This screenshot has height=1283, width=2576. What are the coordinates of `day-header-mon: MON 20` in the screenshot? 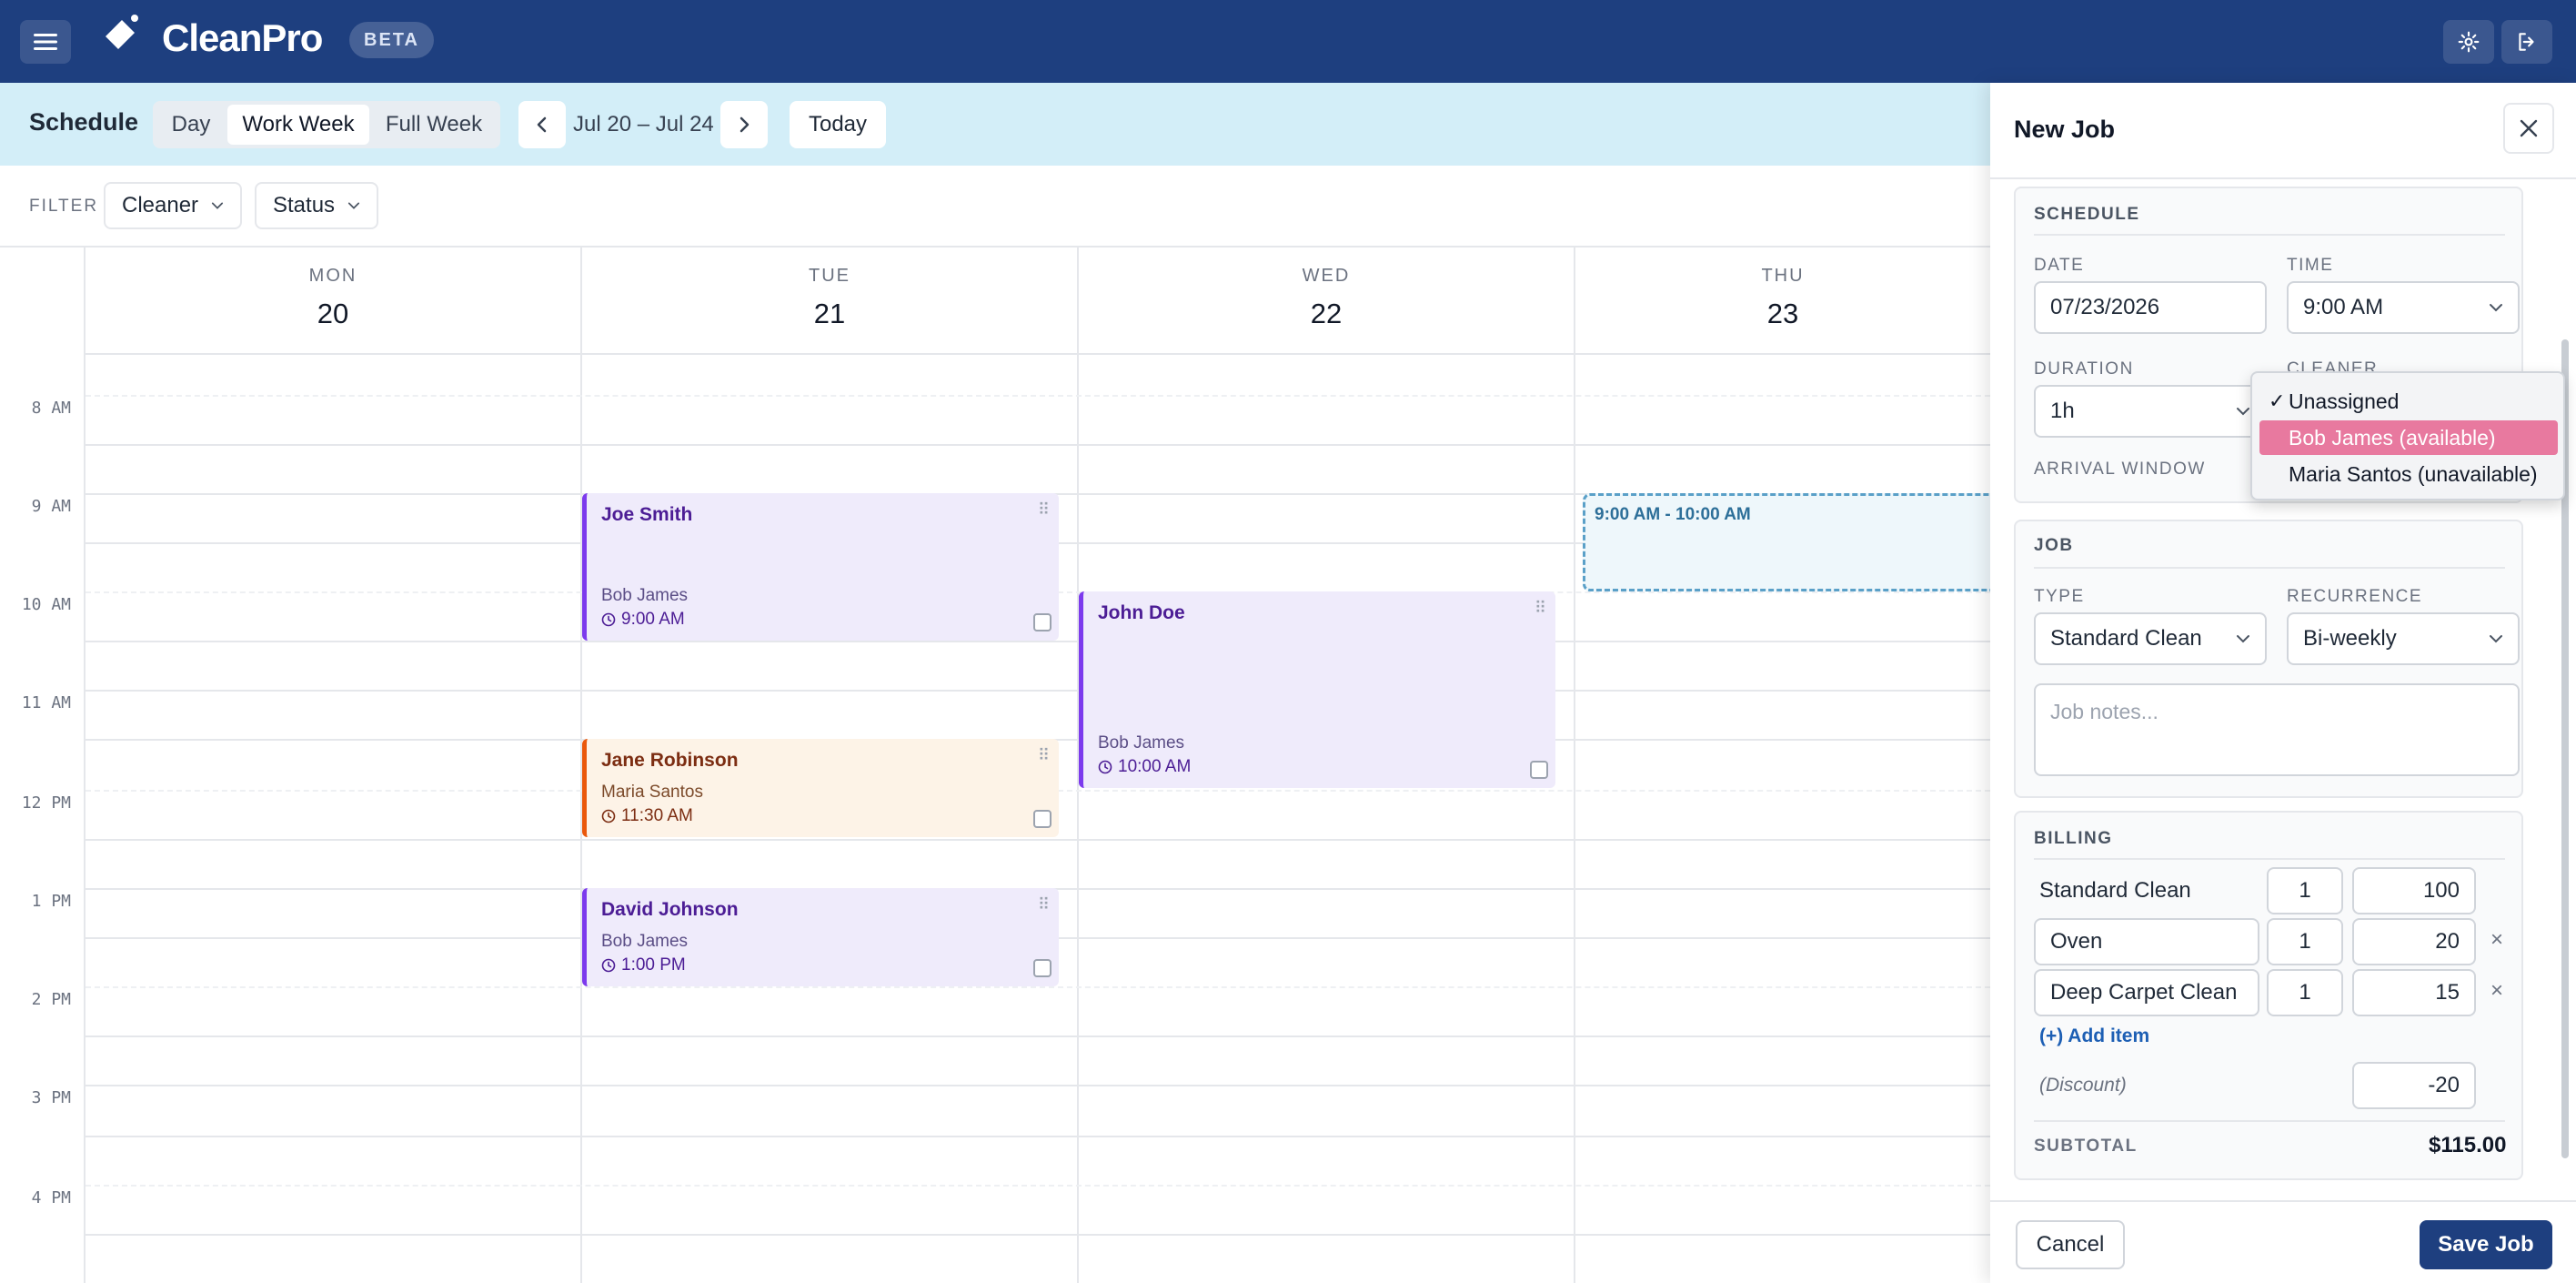 It's located at (333, 301).